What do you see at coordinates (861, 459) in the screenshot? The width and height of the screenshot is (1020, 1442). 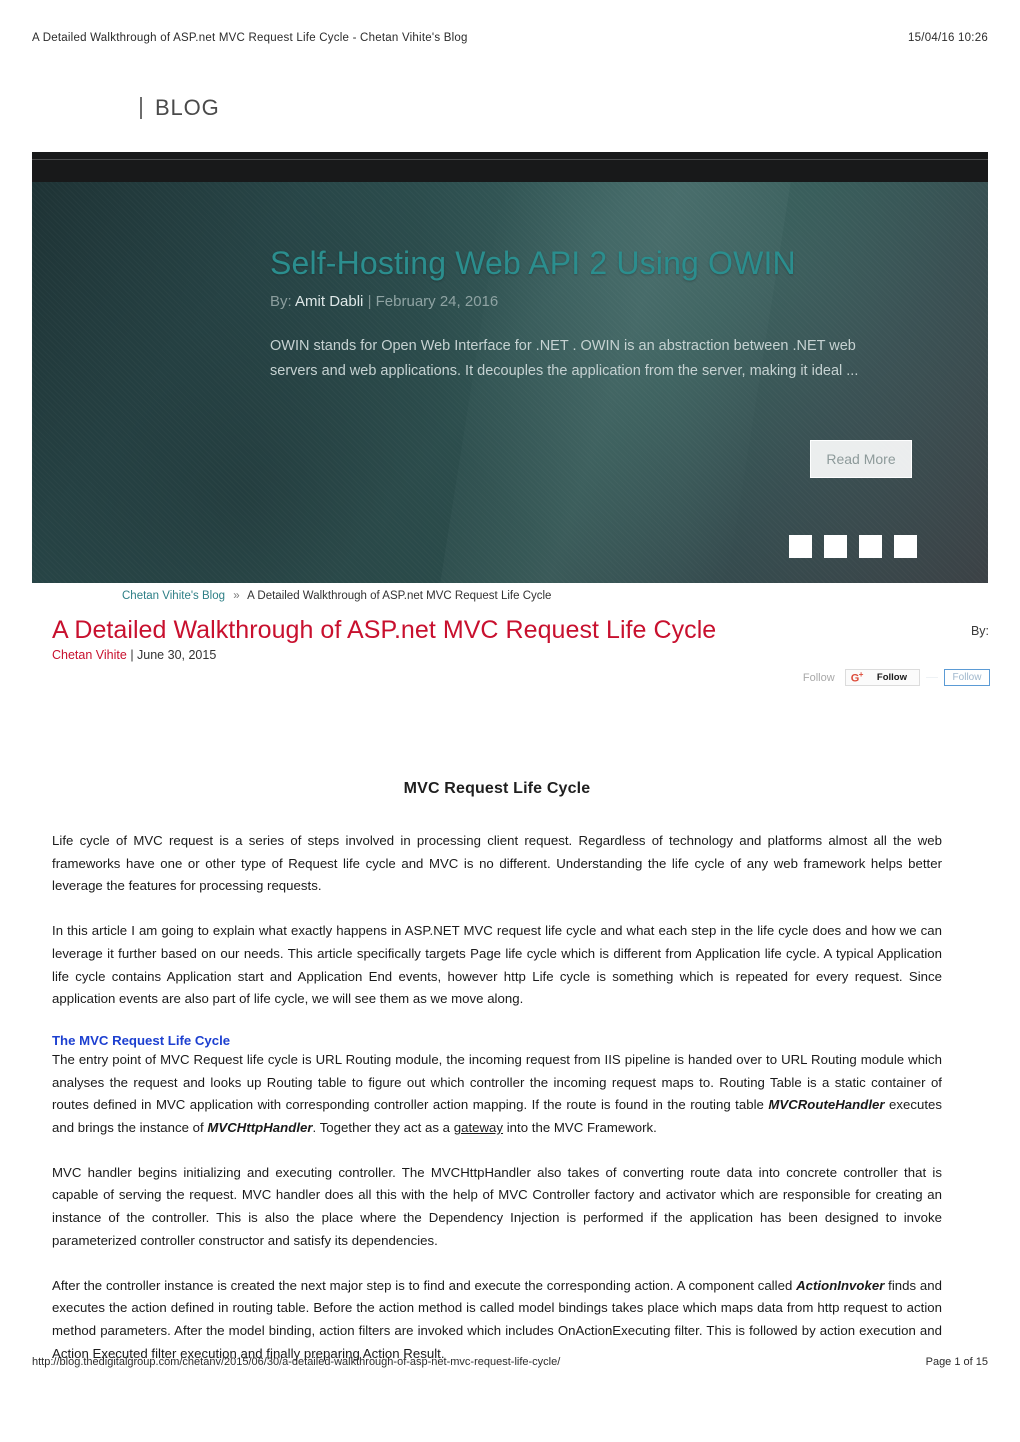 I see `hero-read-more-button: Read More` at bounding box center [861, 459].